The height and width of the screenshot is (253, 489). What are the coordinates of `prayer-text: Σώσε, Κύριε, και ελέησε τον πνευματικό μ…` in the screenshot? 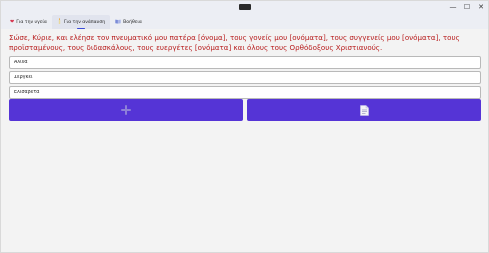 It's located at (234, 42).